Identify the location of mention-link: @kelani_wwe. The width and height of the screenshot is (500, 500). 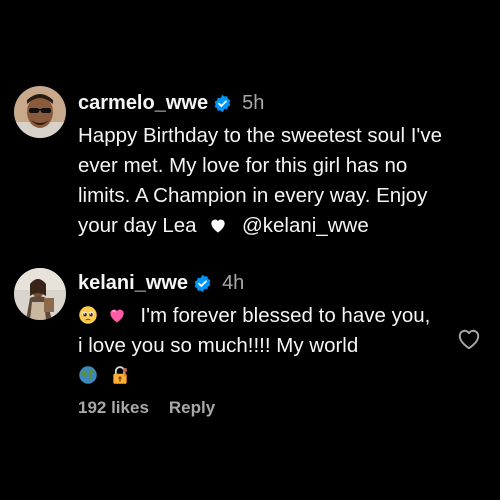
(305, 225).